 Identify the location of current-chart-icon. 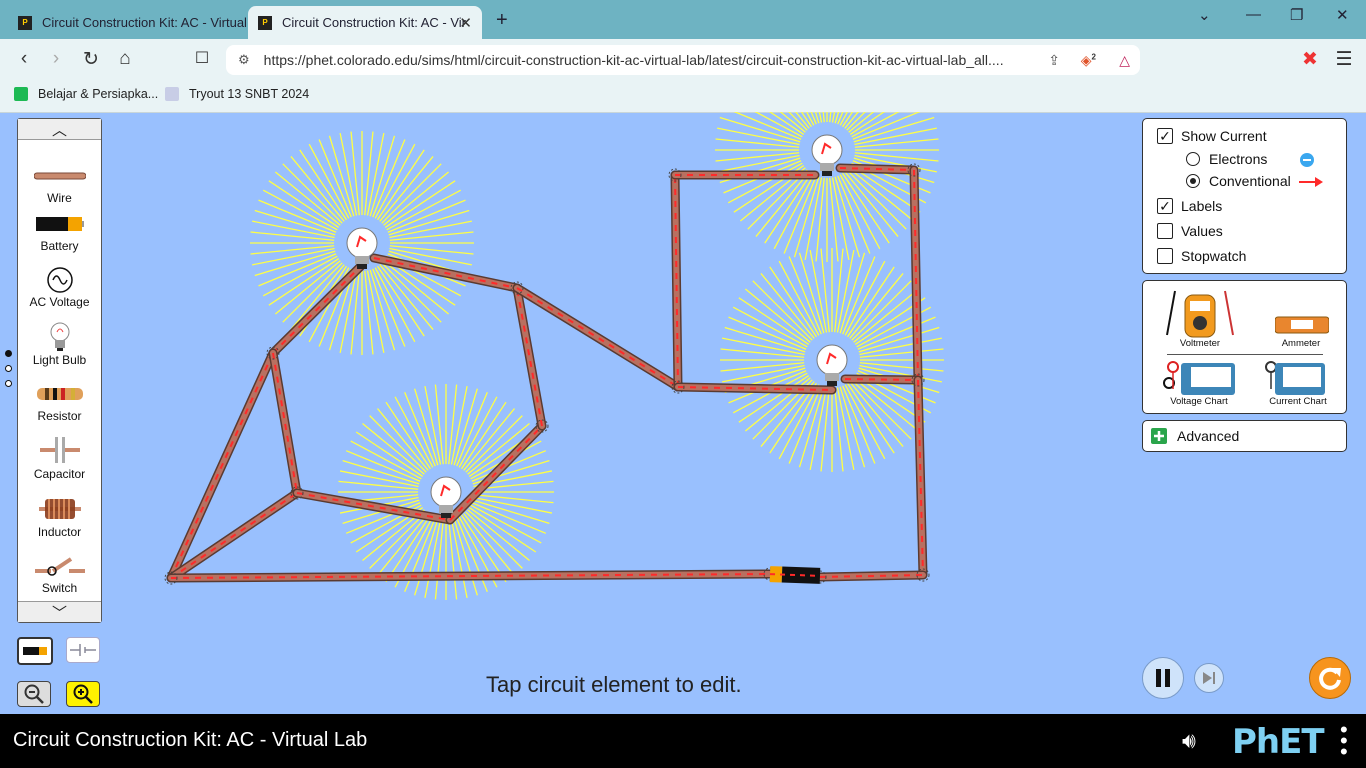
(1296, 379).